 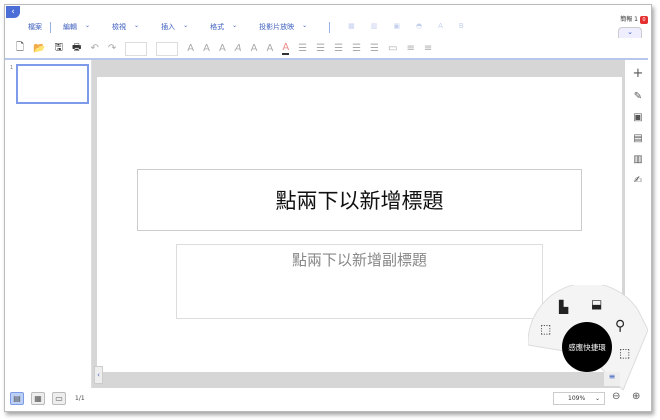 I want to click on layout-icon: ▤, so click(x=637, y=138).